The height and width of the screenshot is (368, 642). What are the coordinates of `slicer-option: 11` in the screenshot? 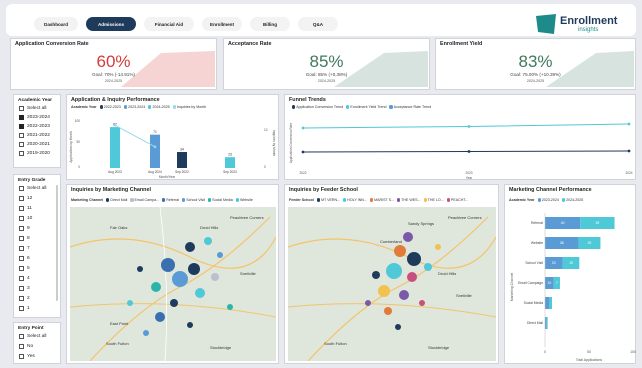 It's located at (25, 208).